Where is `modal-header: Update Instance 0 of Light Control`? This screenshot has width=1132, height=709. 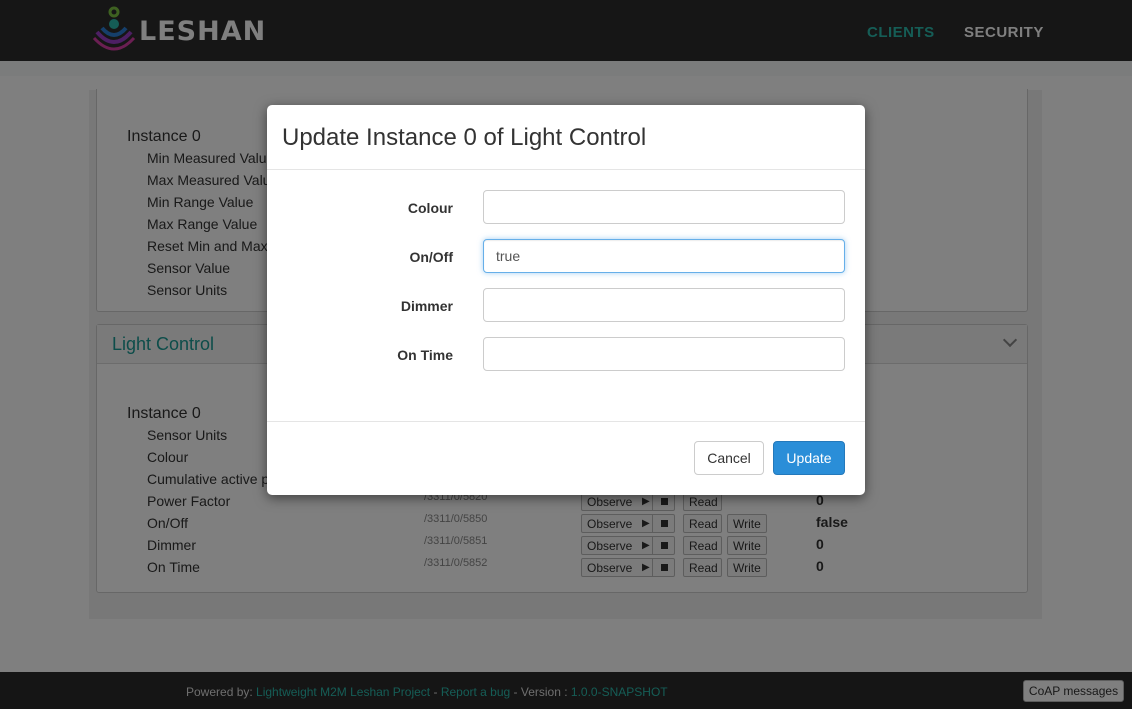 modal-header: Update Instance 0 of Light Control is located at coordinates (566, 137).